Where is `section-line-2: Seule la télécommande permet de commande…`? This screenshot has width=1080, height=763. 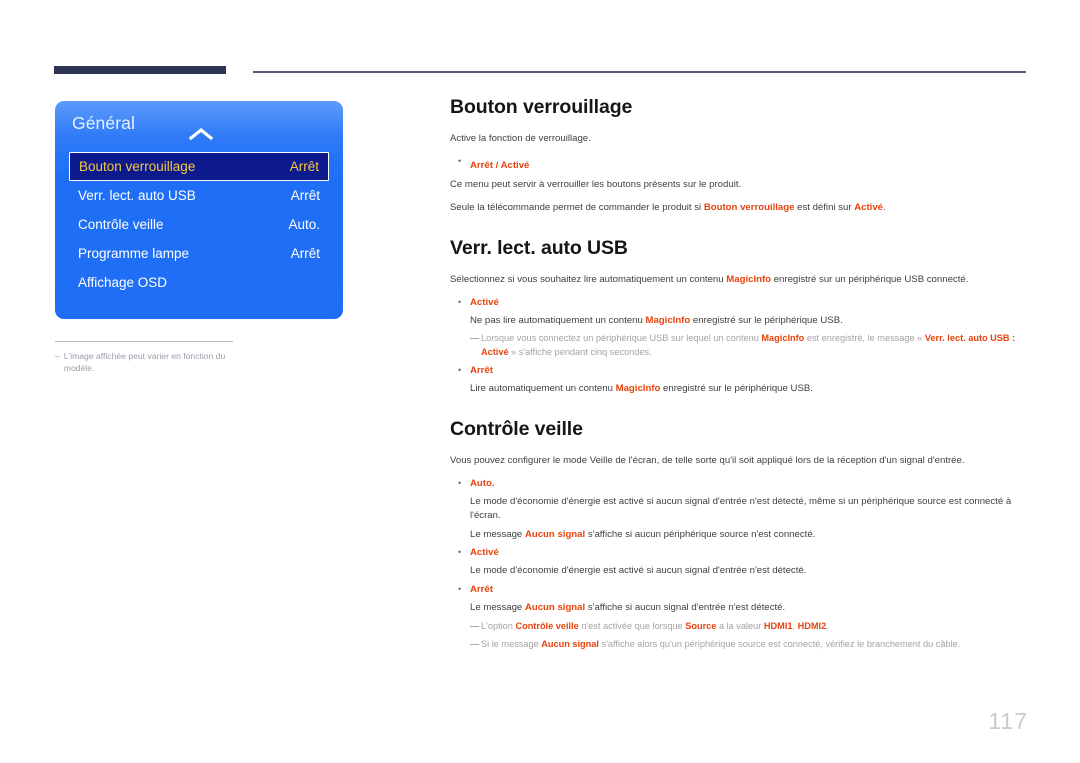
section-line-2: Seule la télécommande permet de commande… is located at coordinates (739, 208).